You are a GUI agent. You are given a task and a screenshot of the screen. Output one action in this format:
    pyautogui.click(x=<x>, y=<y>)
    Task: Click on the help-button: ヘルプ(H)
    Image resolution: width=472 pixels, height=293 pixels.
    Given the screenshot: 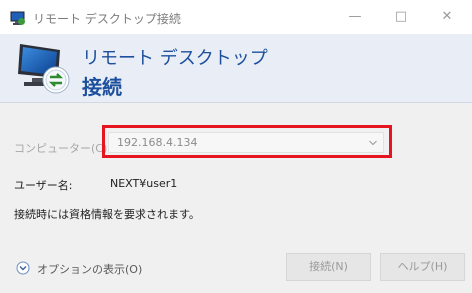 What is the action you would take?
    pyautogui.click(x=422, y=267)
    